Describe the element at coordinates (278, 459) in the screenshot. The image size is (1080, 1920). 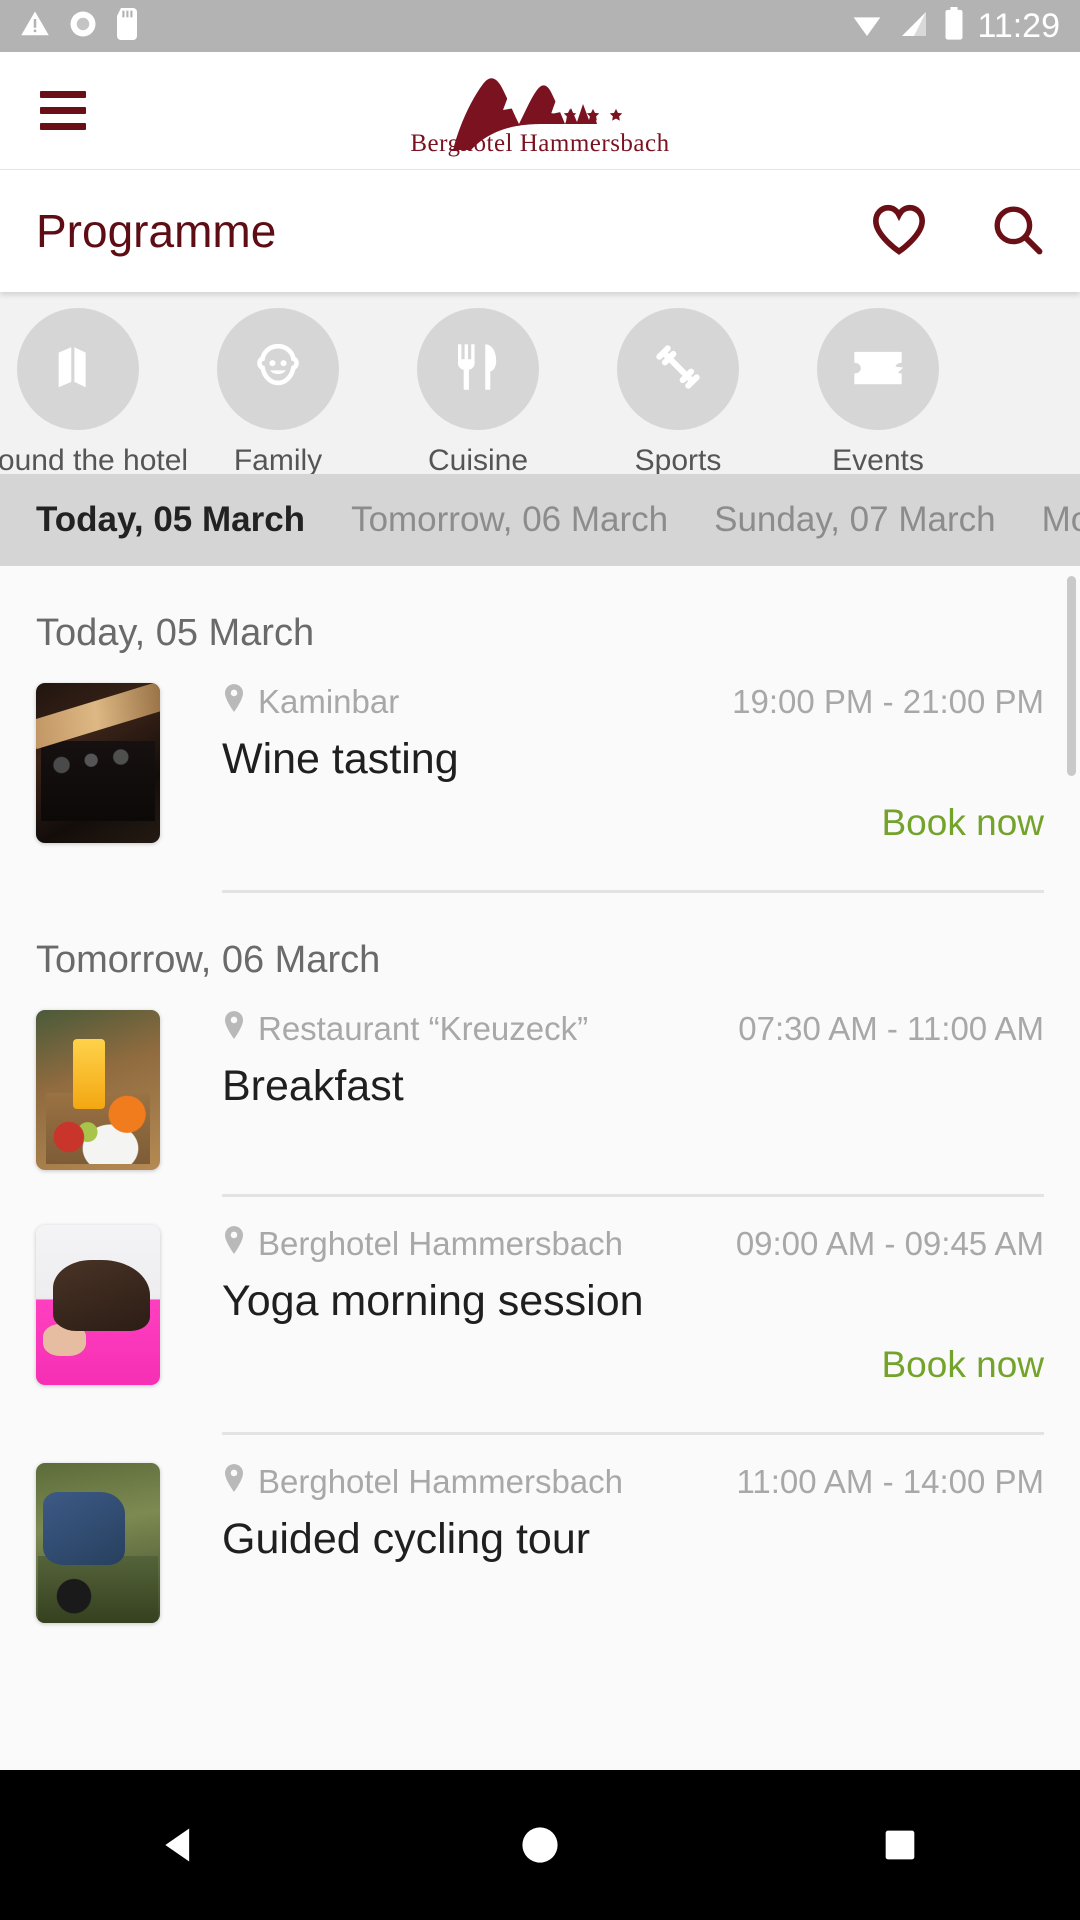
I see `category-label: Family` at that location.